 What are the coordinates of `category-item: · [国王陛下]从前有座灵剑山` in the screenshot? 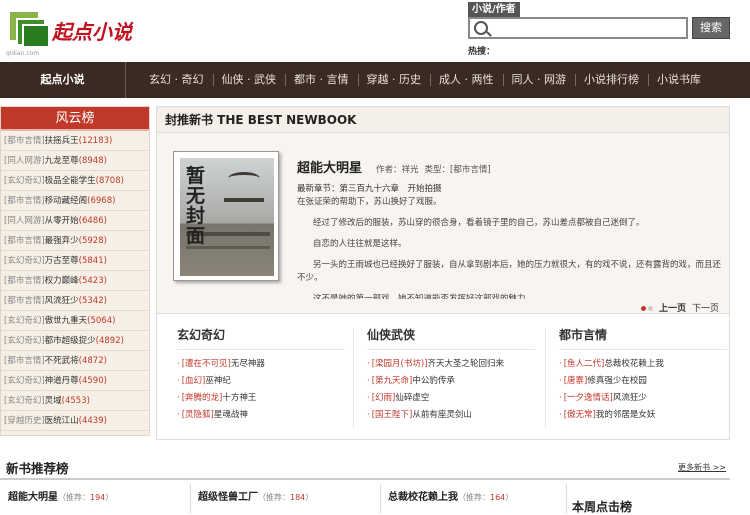 It's located at (457, 415).